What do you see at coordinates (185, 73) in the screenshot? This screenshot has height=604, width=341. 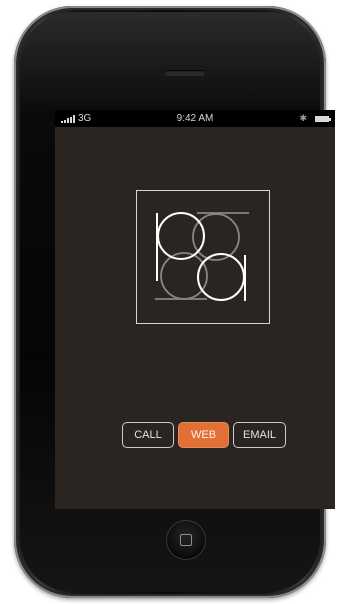 I see `earpiece-speaker` at bounding box center [185, 73].